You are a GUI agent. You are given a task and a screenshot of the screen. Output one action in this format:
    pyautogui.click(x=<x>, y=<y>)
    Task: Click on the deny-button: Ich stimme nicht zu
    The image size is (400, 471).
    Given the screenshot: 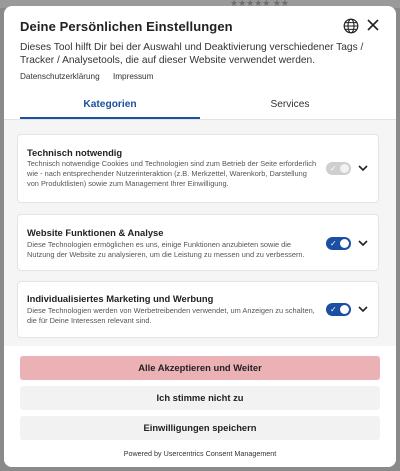 What is the action you would take?
    pyautogui.click(x=200, y=398)
    